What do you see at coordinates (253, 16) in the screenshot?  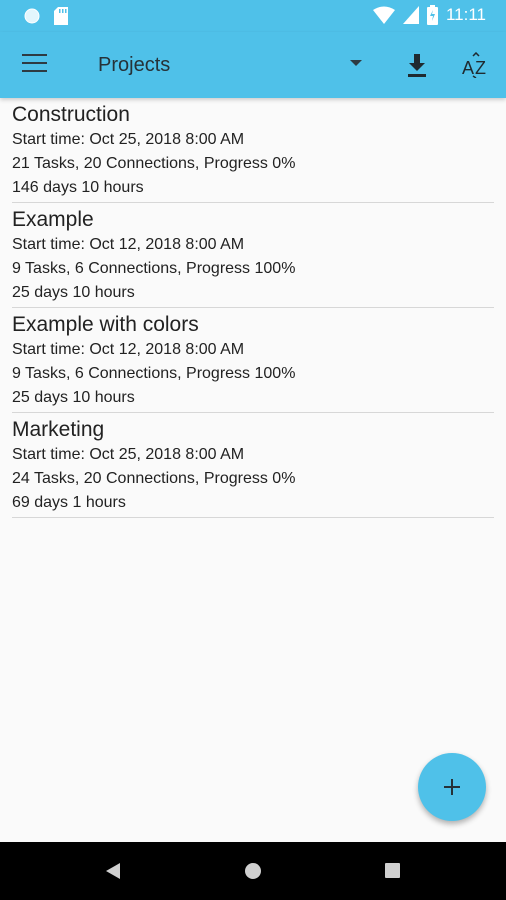 I see `status-bar: 11:11` at bounding box center [253, 16].